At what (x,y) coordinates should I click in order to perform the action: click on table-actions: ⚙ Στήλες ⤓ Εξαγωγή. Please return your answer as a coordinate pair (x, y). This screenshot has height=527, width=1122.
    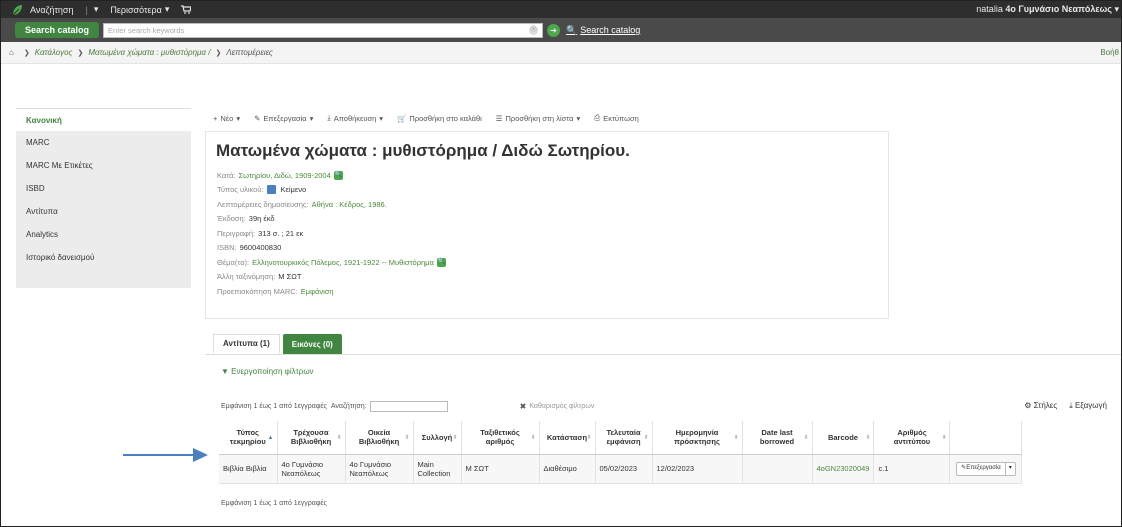
    Looking at the image, I should click on (1065, 406).